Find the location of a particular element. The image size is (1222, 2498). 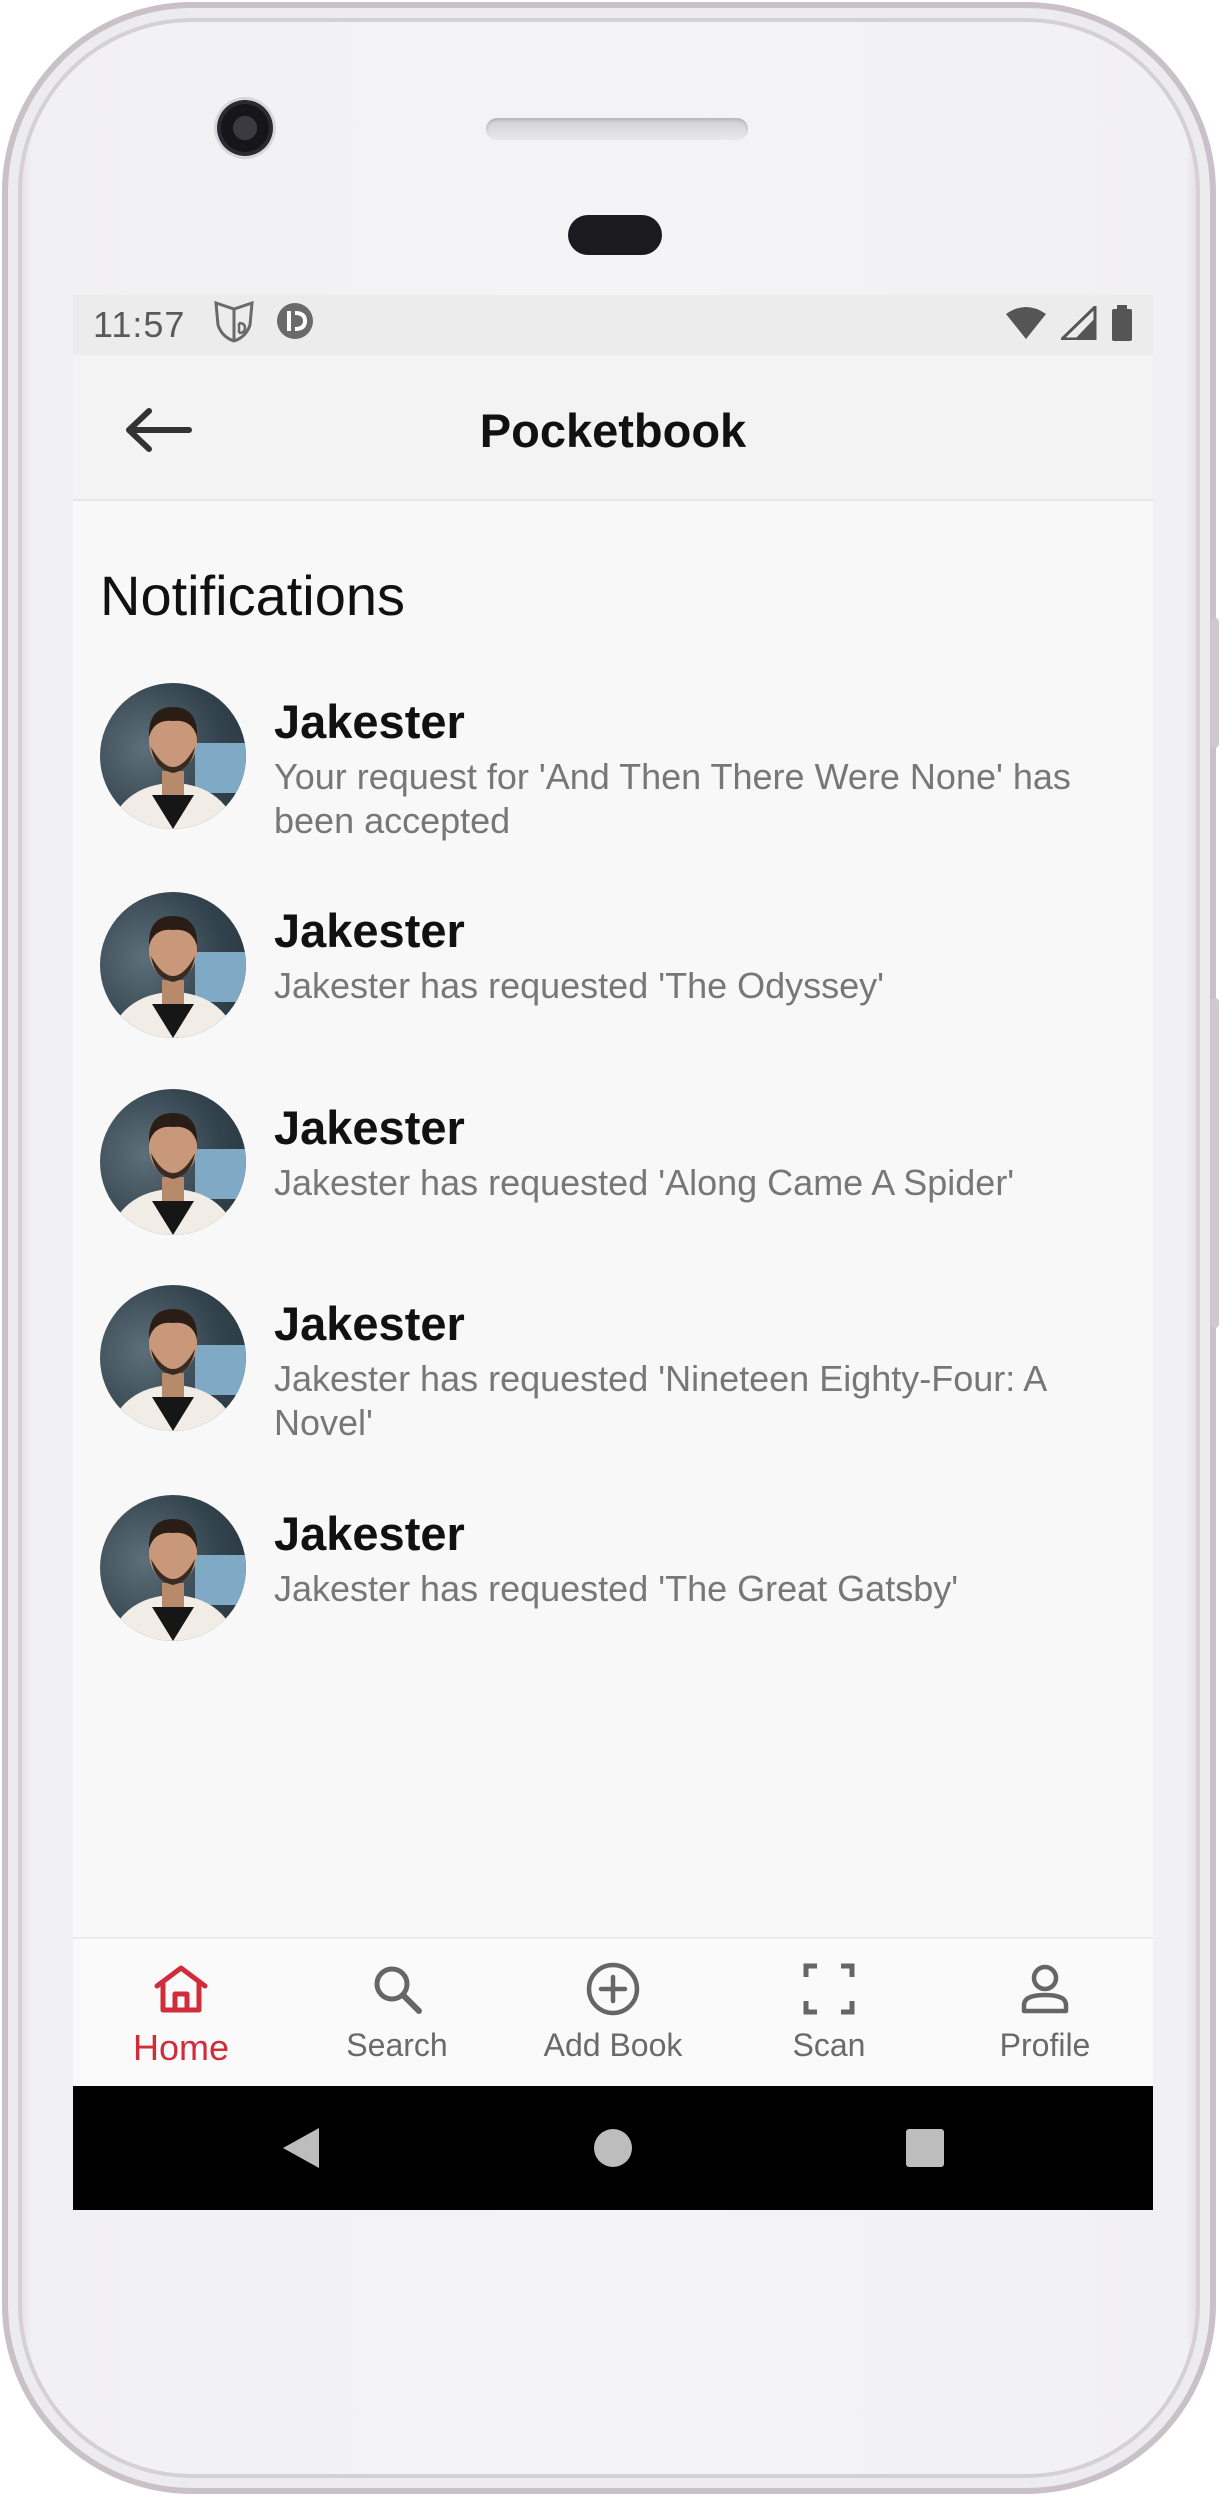

sync-icon is located at coordinates (295, 325).